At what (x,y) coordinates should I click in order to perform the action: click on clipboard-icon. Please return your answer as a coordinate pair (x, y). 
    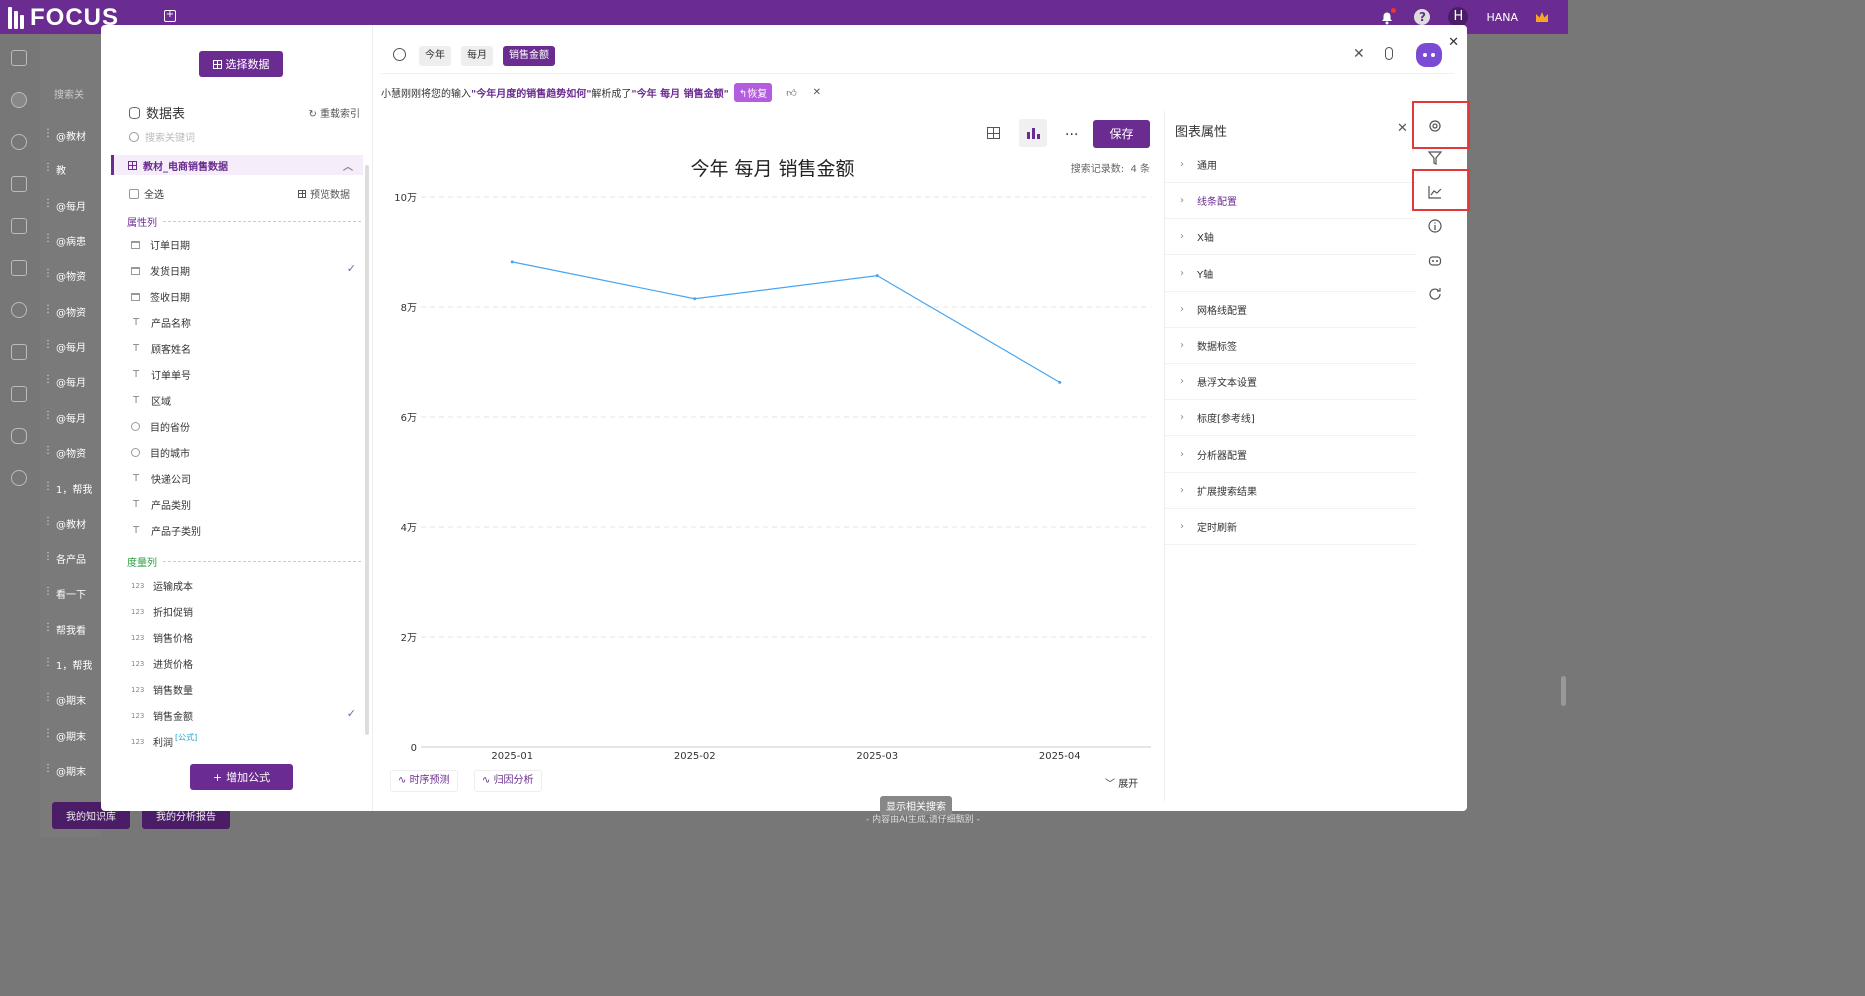
    Looking at the image, I should click on (19, 394).